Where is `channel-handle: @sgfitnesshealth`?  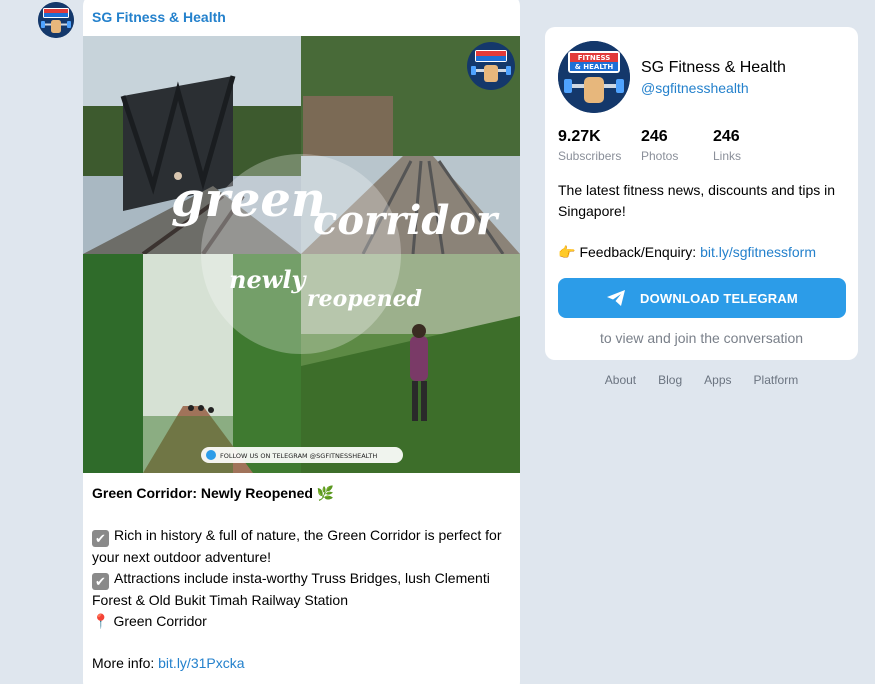 channel-handle: @sgfitnesshealth is located at coordinates (695, 88).